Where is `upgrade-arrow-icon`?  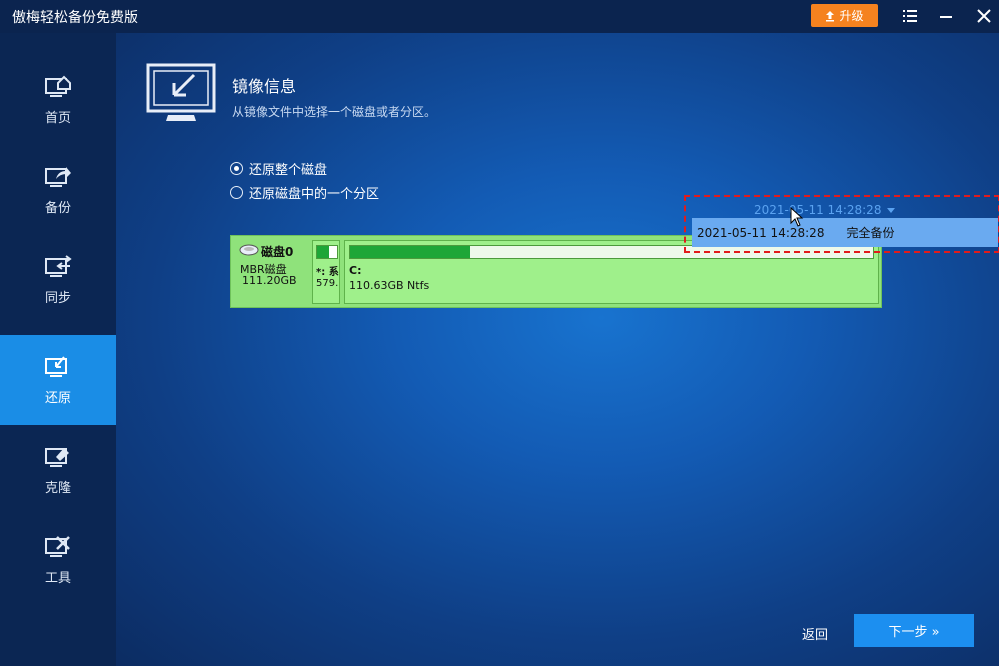 upgrade-arrow-icon is located at coordinates (830, 15).